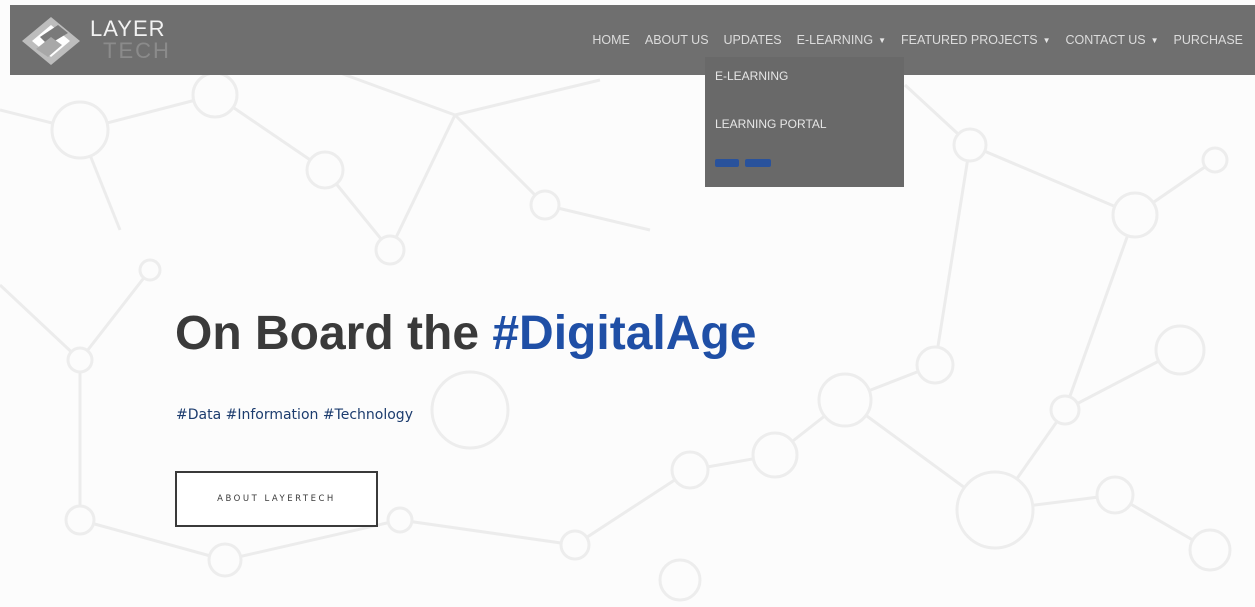  Describe the element at coordinates (751, 76) in the screenshot. I see `dropdown-item-e-learning: E-LEARNING` at that location.